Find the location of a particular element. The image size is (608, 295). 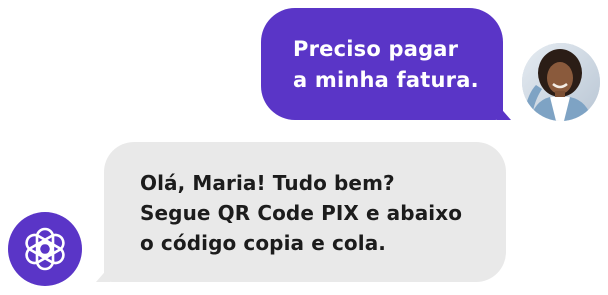

incoming-message-line-1: Olá, Maria! Tudo bem? is located at coordinates (267, 183).